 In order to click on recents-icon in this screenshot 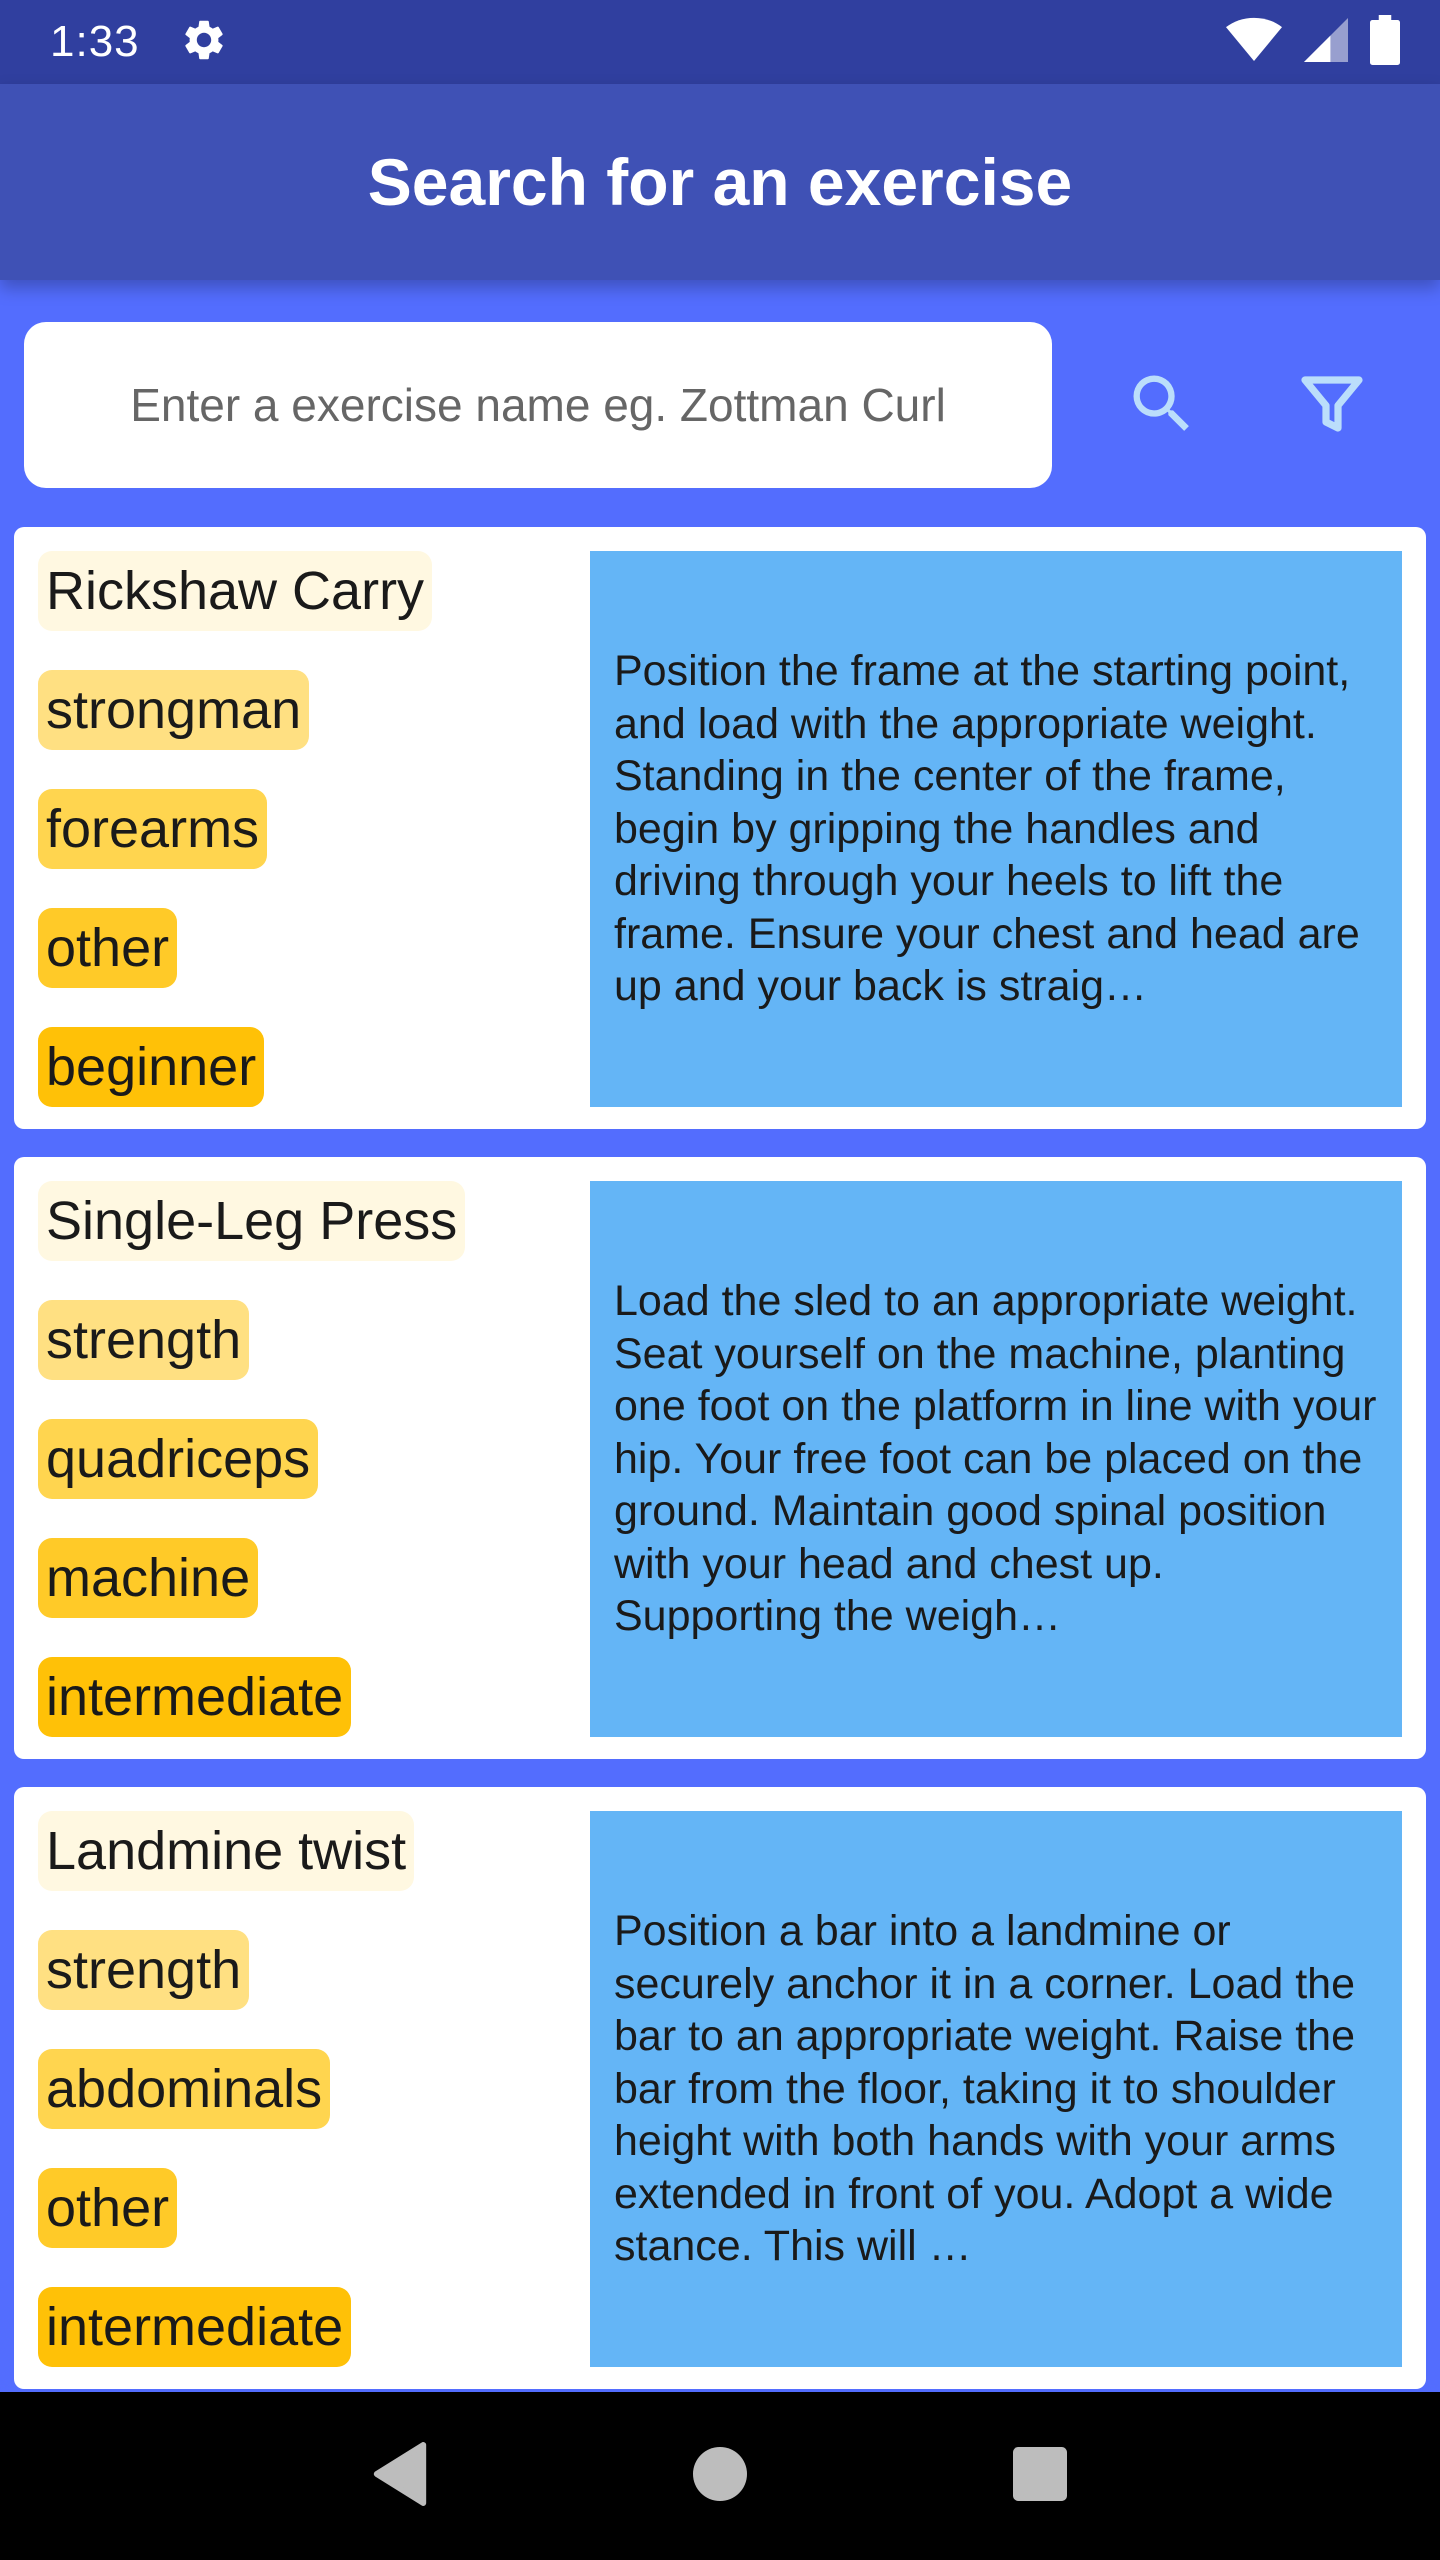, I will do `click(1040, 2476)`.